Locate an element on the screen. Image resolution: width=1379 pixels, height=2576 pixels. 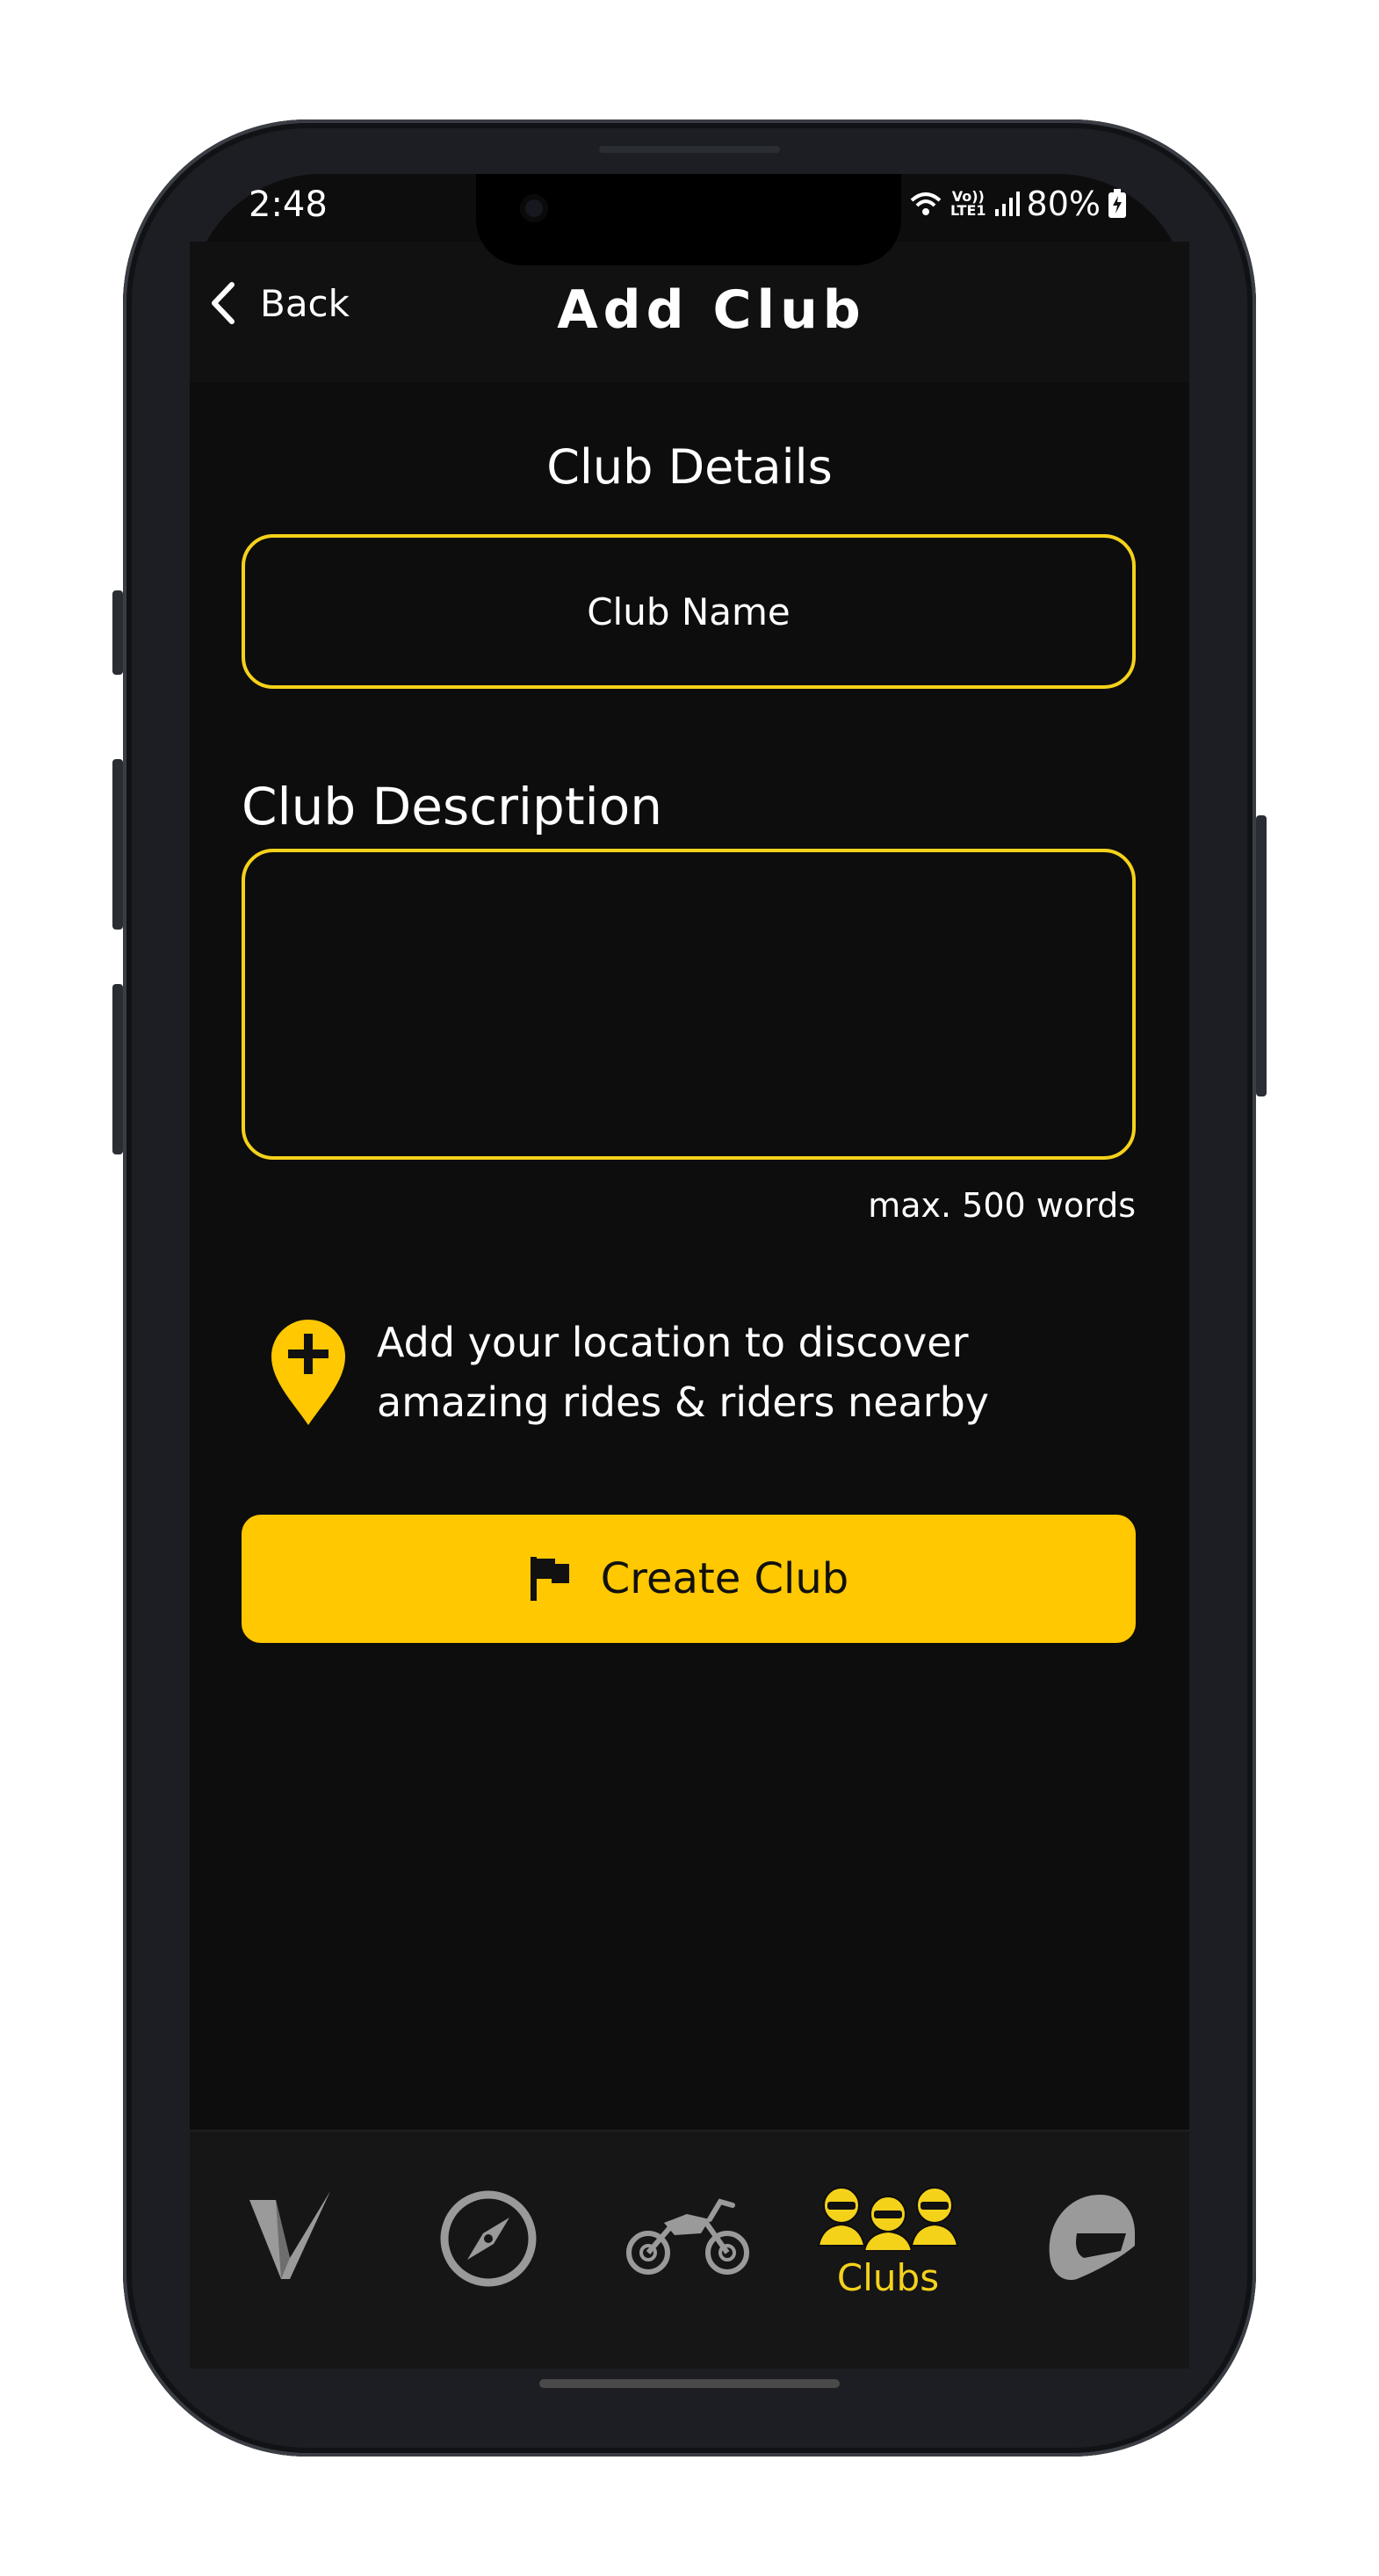
club-name-placeholder: Club Name is located at coordinates (689, 611).